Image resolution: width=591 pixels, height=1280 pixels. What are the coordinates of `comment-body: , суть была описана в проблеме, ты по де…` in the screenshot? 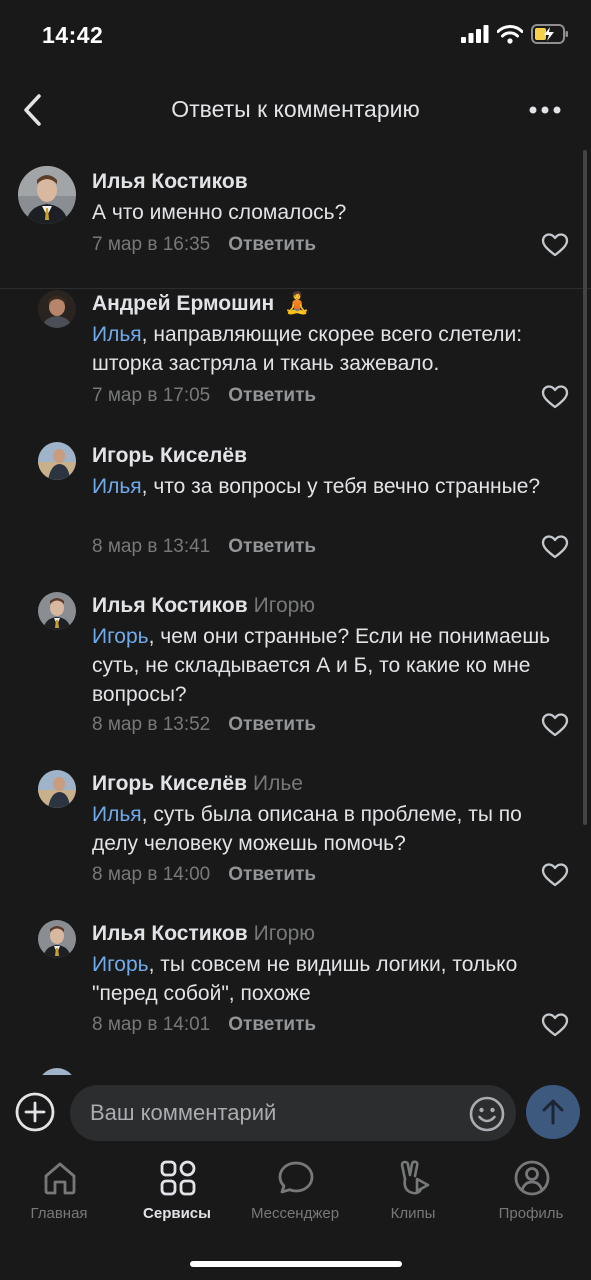 It's located at (307, 829).